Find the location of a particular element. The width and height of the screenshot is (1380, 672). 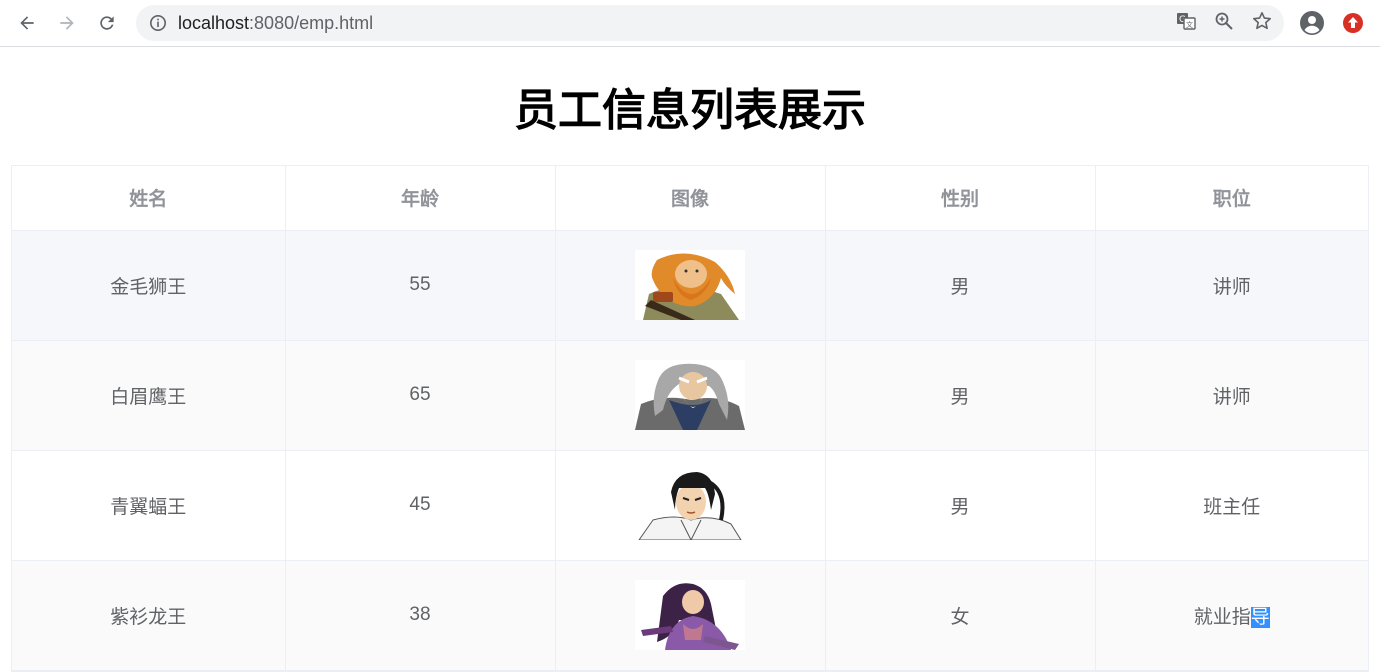

header-gender: 性别 is located at coordinates (960, 198).